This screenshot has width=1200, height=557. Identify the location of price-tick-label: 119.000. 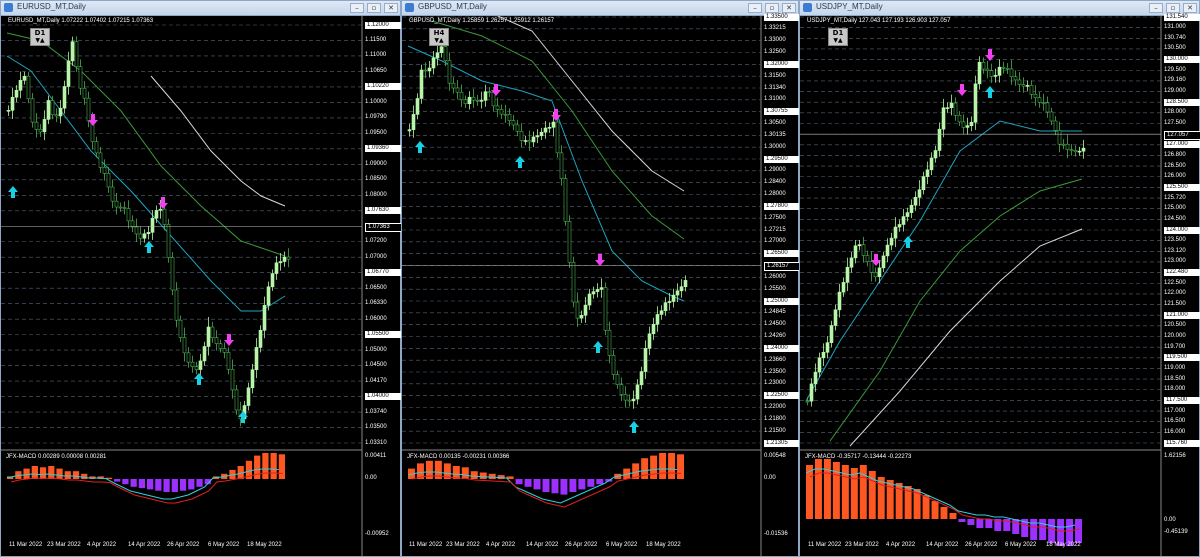
(1175, 367).